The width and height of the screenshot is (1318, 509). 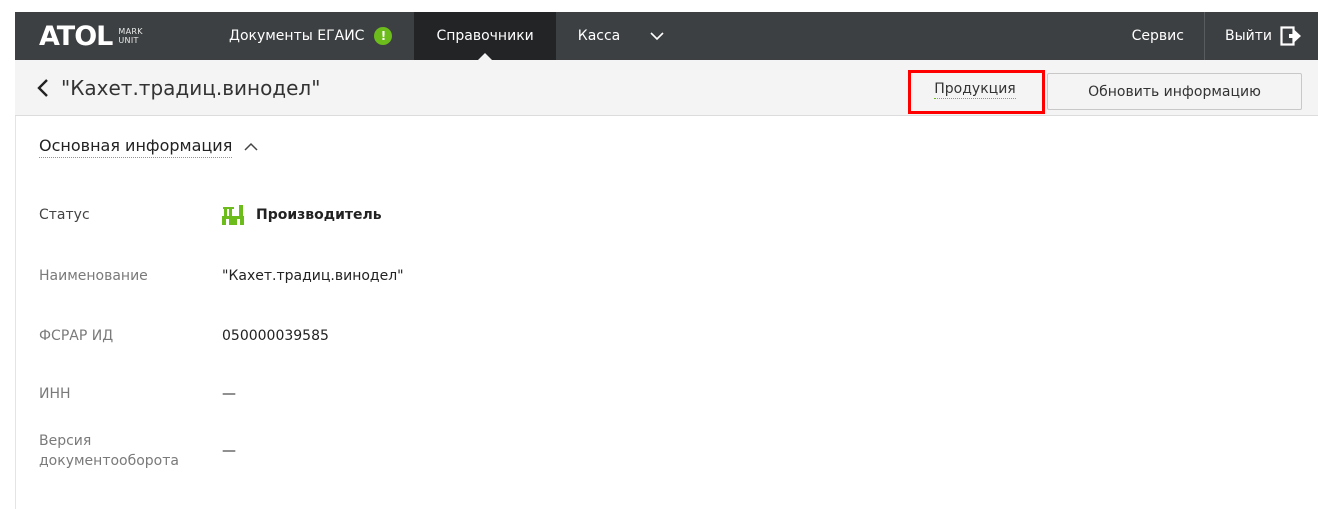 I want to click on info-row-value: "Кахет.традиц.винодел", so click(x=313, y=276).